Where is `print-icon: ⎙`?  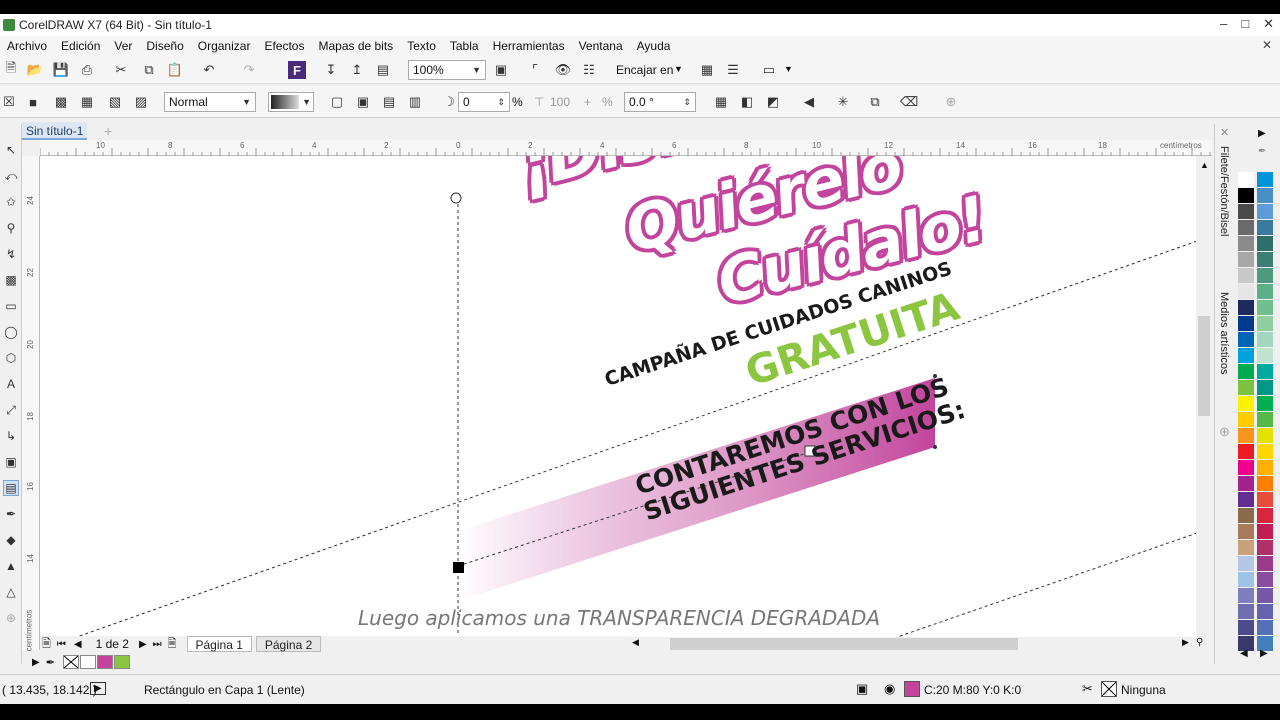
print-icon: ⎙ is located at coordinates (87, 70).